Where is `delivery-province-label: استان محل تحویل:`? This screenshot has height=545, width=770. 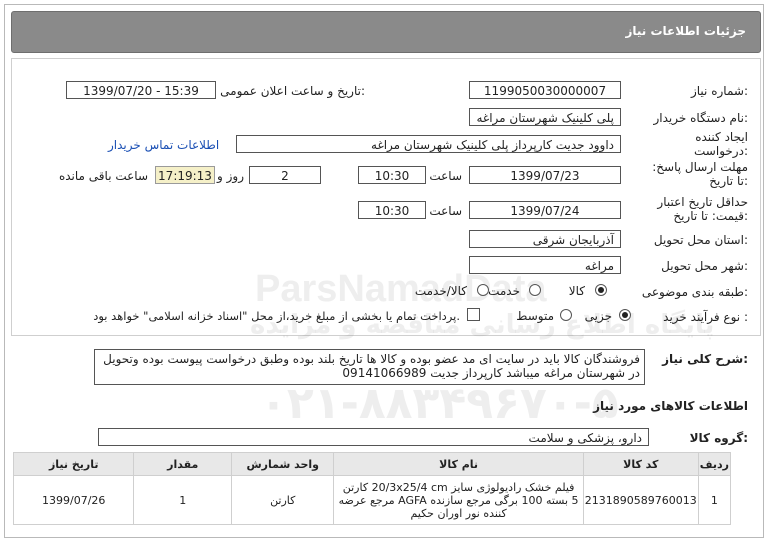
delivery-province-label: استان محل تحویل: is located at coordinates (700, 240).